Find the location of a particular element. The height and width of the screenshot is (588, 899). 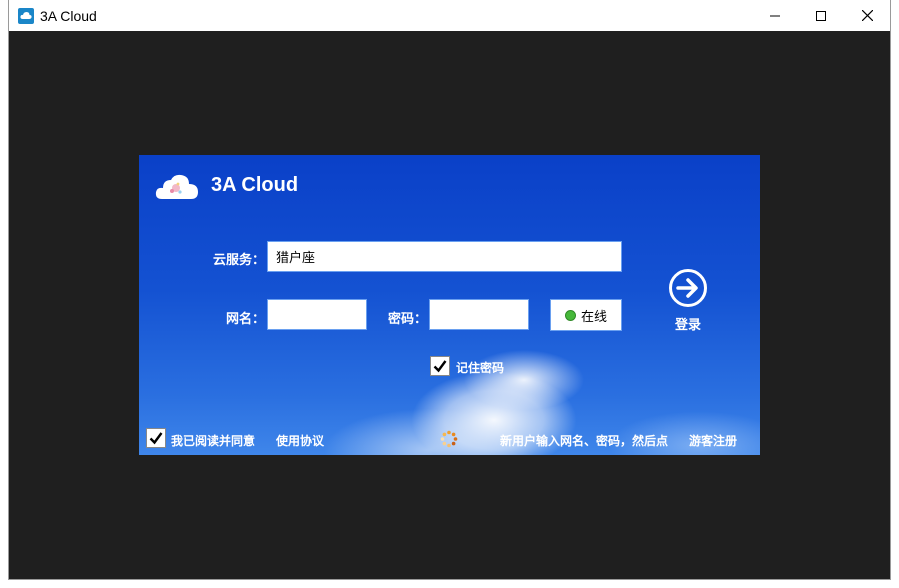

cloud-service-label: 云服务： is located at coordinates (239, 260).